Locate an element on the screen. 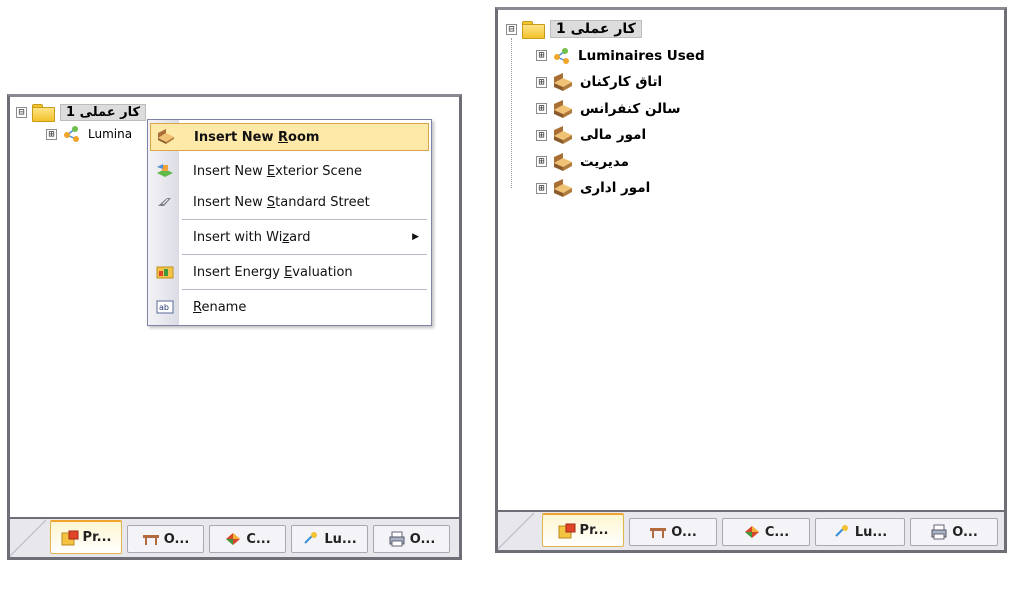  energy-evaluation-icon is located at coordinates (165, 272).